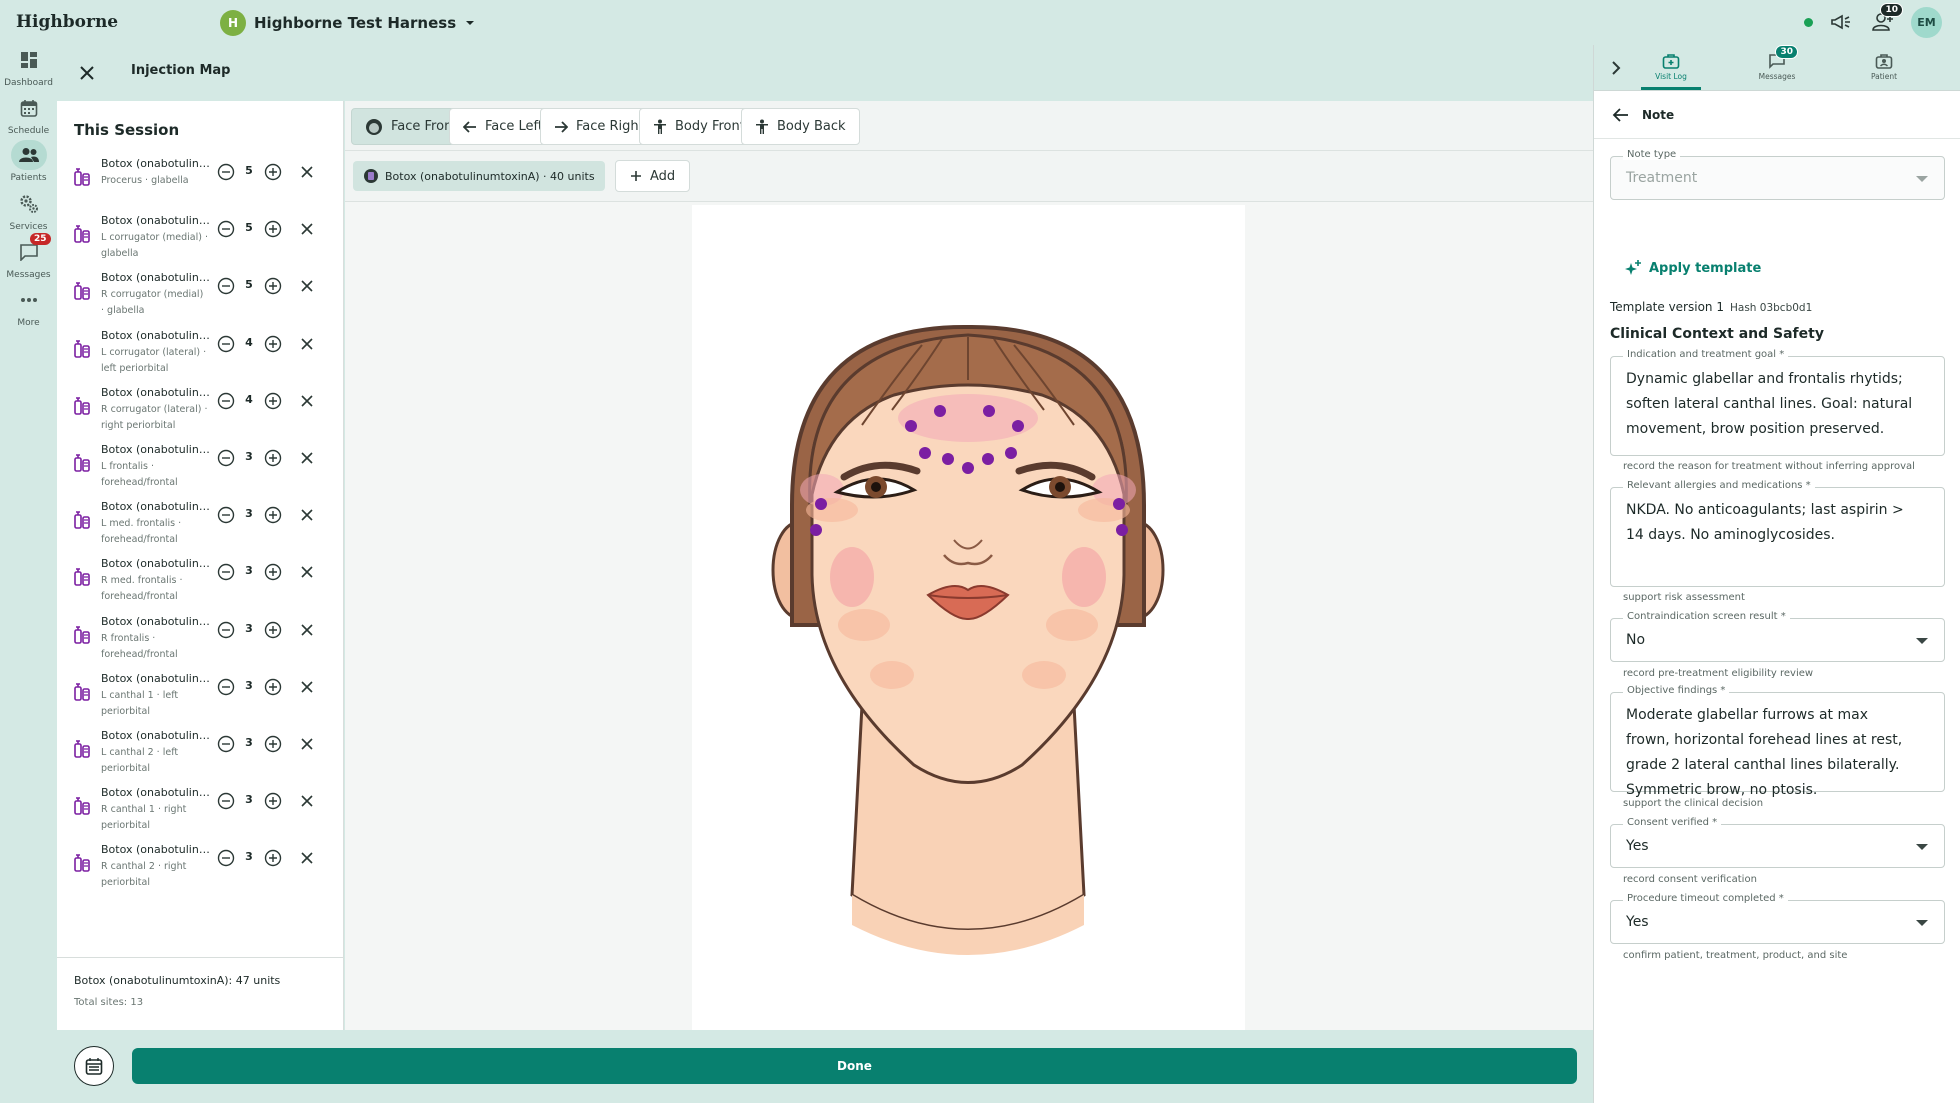 This screenshot has height=1103, width=1960. What do you see at coordinates (479, 176) in the screenshot?
I see `product-chip: Botox (onabotulinumtoxinA) · 40 units` at bounding box center [479, 176].